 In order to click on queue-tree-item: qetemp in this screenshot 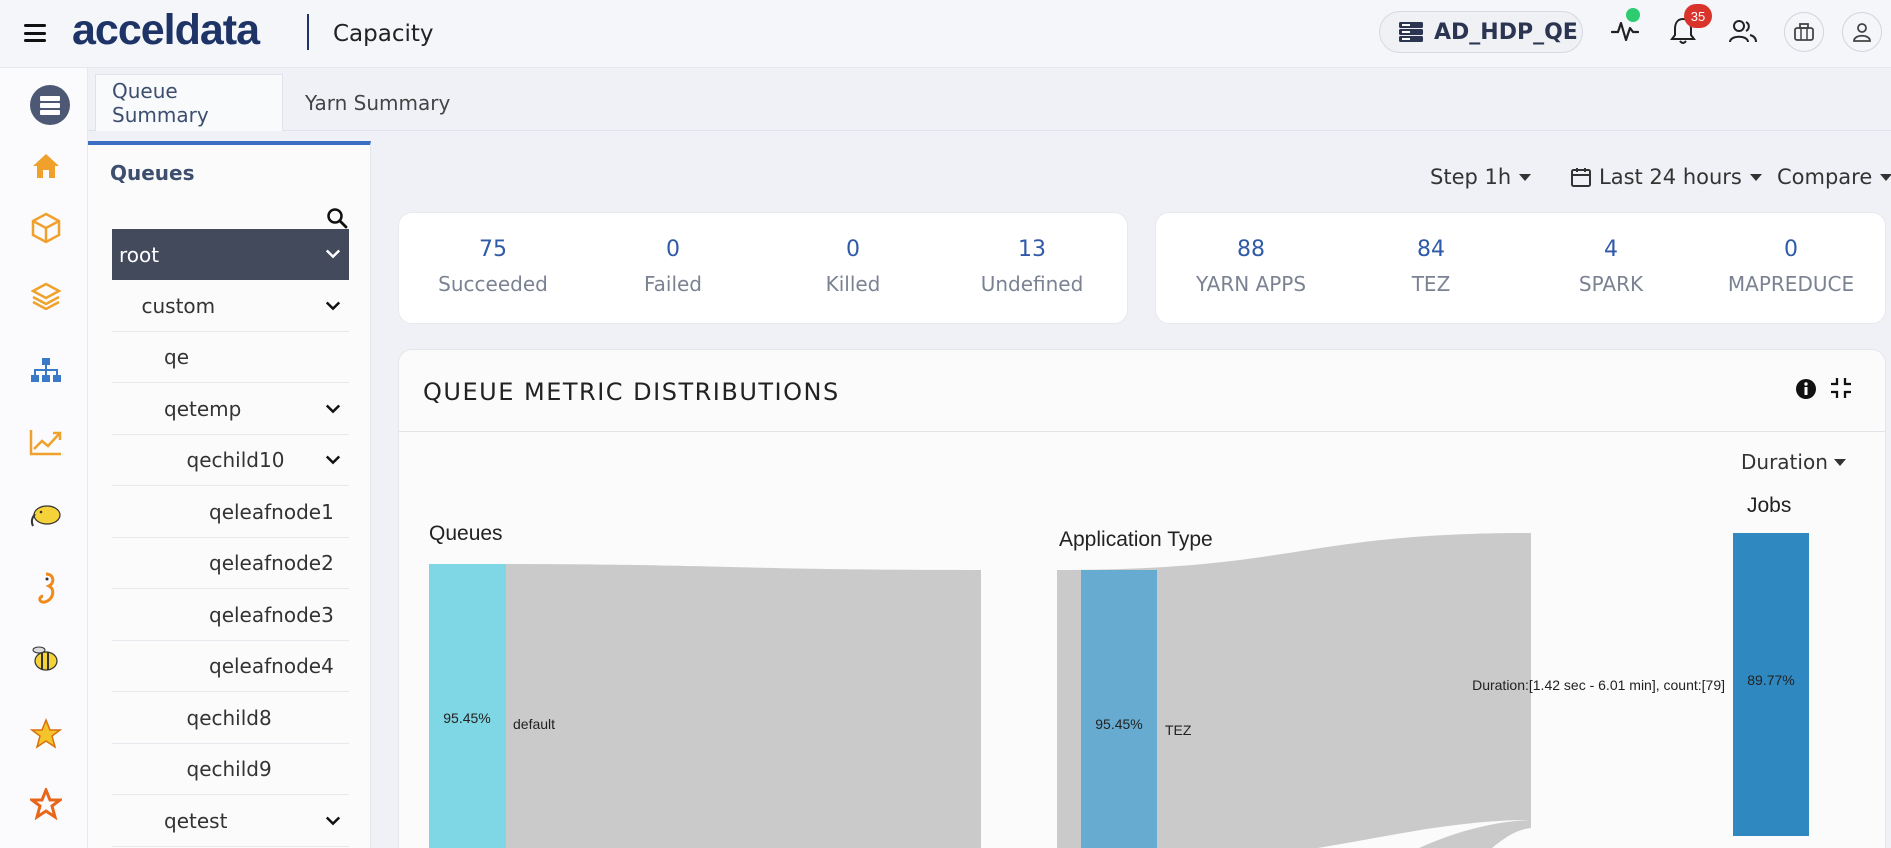, I will do `click(230, 409)`.